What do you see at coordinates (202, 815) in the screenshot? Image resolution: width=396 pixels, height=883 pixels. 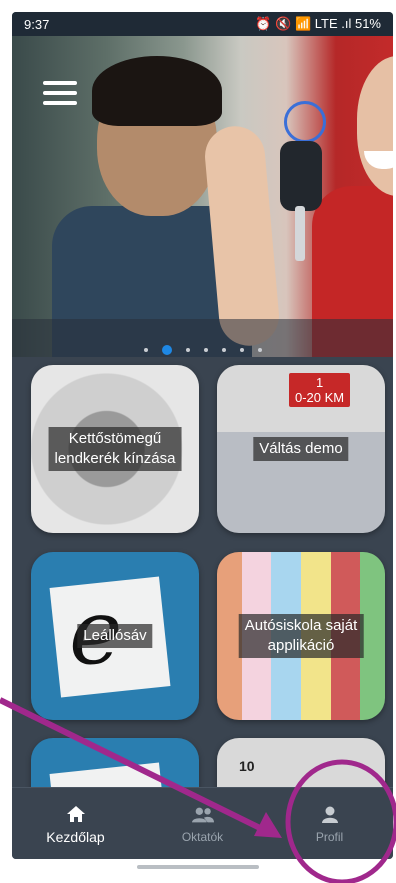 I see `people-icon` at bounding box center [202, 815].